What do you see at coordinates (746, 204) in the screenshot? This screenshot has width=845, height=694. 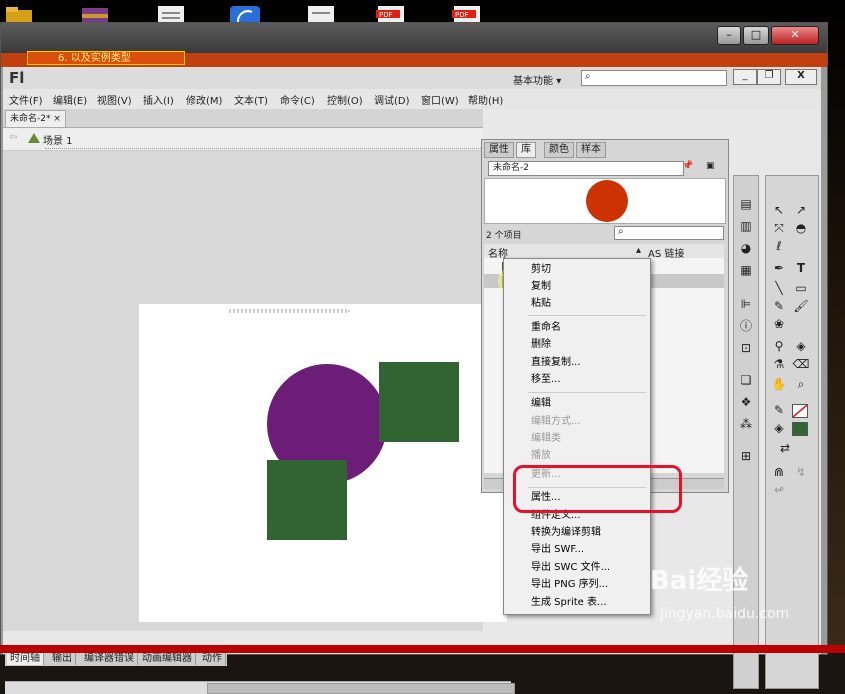 I see `align-icon: ▤` at bounding box center [746, 204].